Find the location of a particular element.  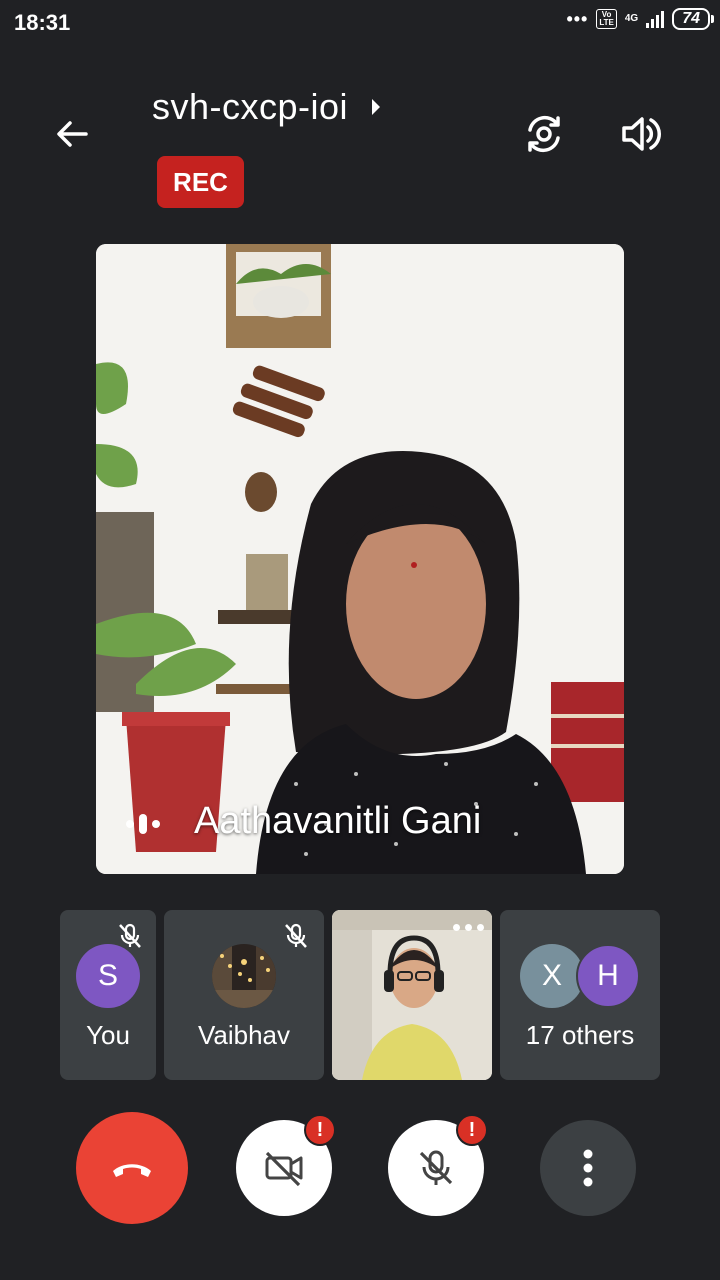

camera-alert-badge: ! is located at coordinates (320, 1130).